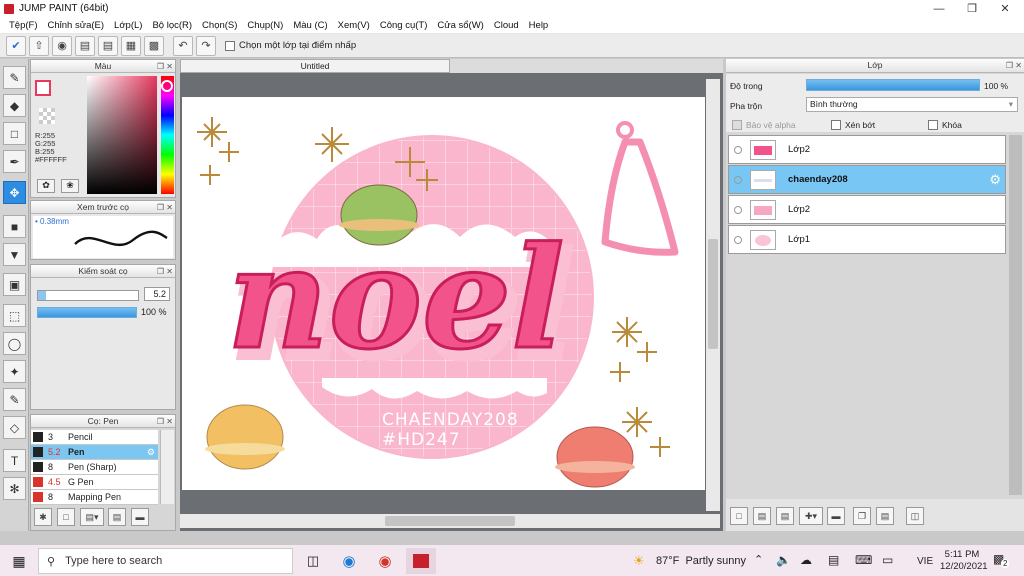 This screenshot has height=576, width=1024. Describe the element at coordinates (14, 254) in the screenshot. I see `bucket-tool-icon: ▼` at that location.